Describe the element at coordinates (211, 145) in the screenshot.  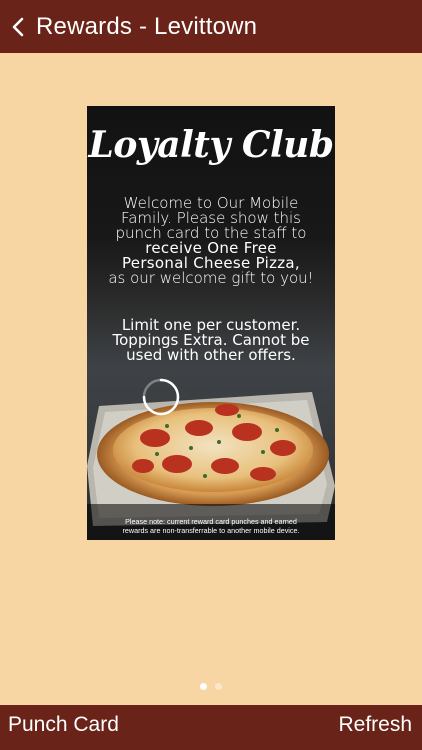
I see `card-title: Loyalty Club` at that location.